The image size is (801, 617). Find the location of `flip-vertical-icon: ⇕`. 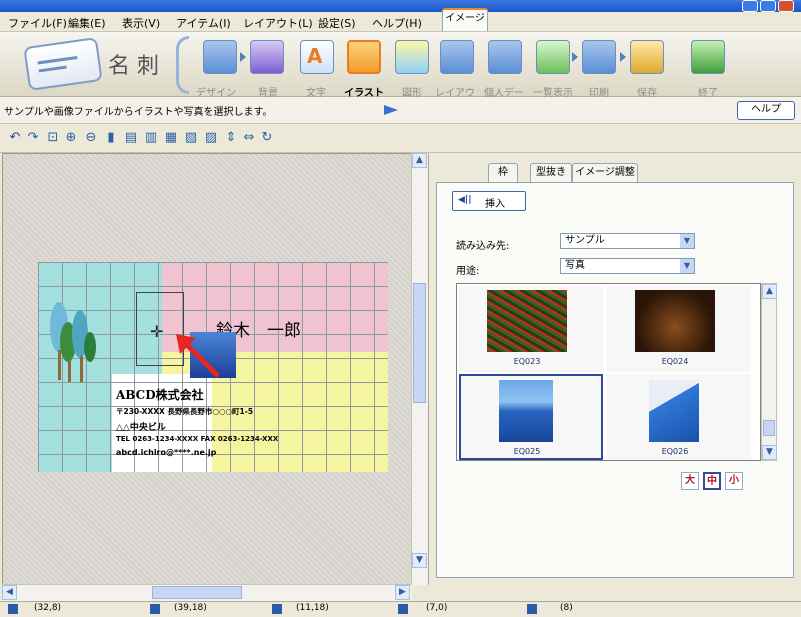

flip-vertical-icon: ⇕ is located at coordinates (231, 138).